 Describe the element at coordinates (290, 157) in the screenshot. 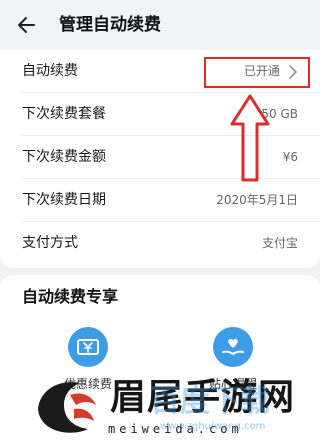

I see `next-amount-value: ¥6` at that location.